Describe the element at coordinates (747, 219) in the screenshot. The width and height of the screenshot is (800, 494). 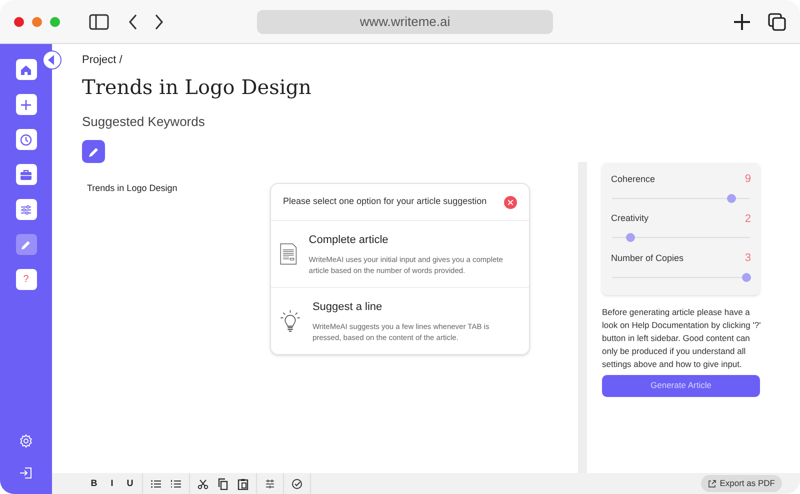
I see `setting-value: 2` at that location.